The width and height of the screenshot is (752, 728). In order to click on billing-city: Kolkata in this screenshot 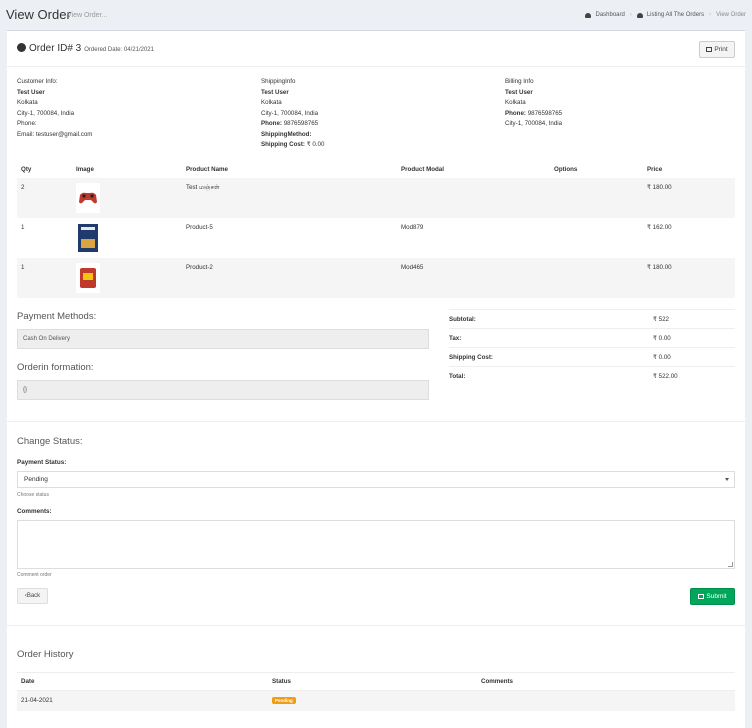, I will do `click(515, 102)`.